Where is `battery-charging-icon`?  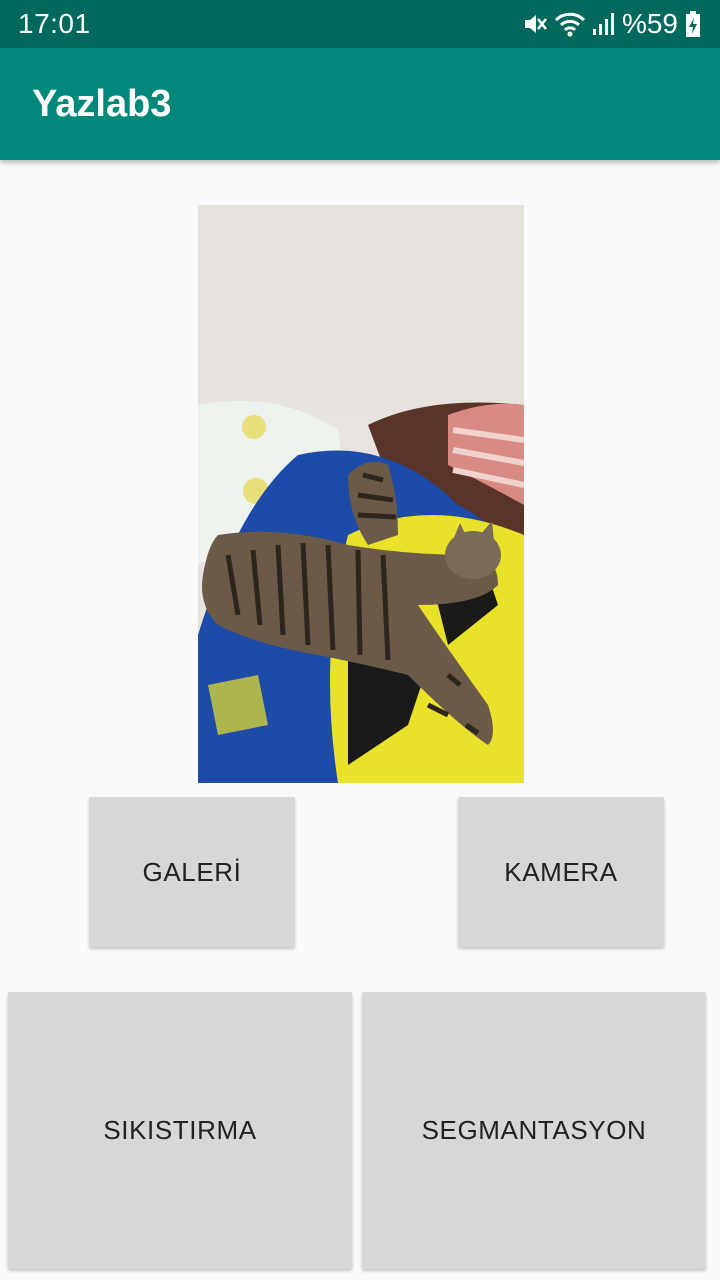
battery-charging-icon is located at coordinates (693, 24).